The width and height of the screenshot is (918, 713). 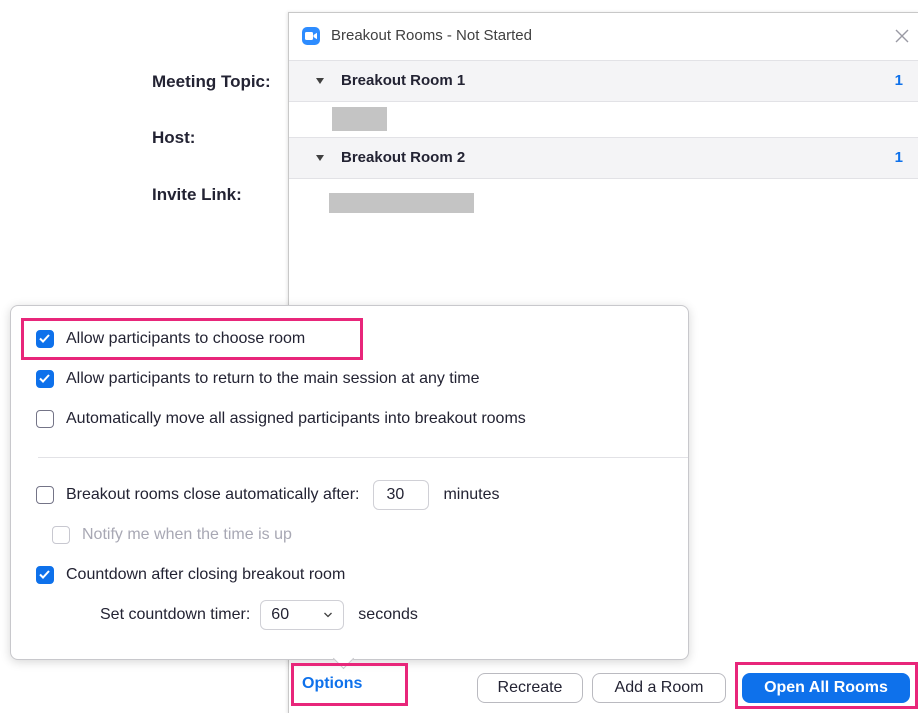 I want to click on window-title: Breakout Rooms - Not Started, so click(x=431, y=35).